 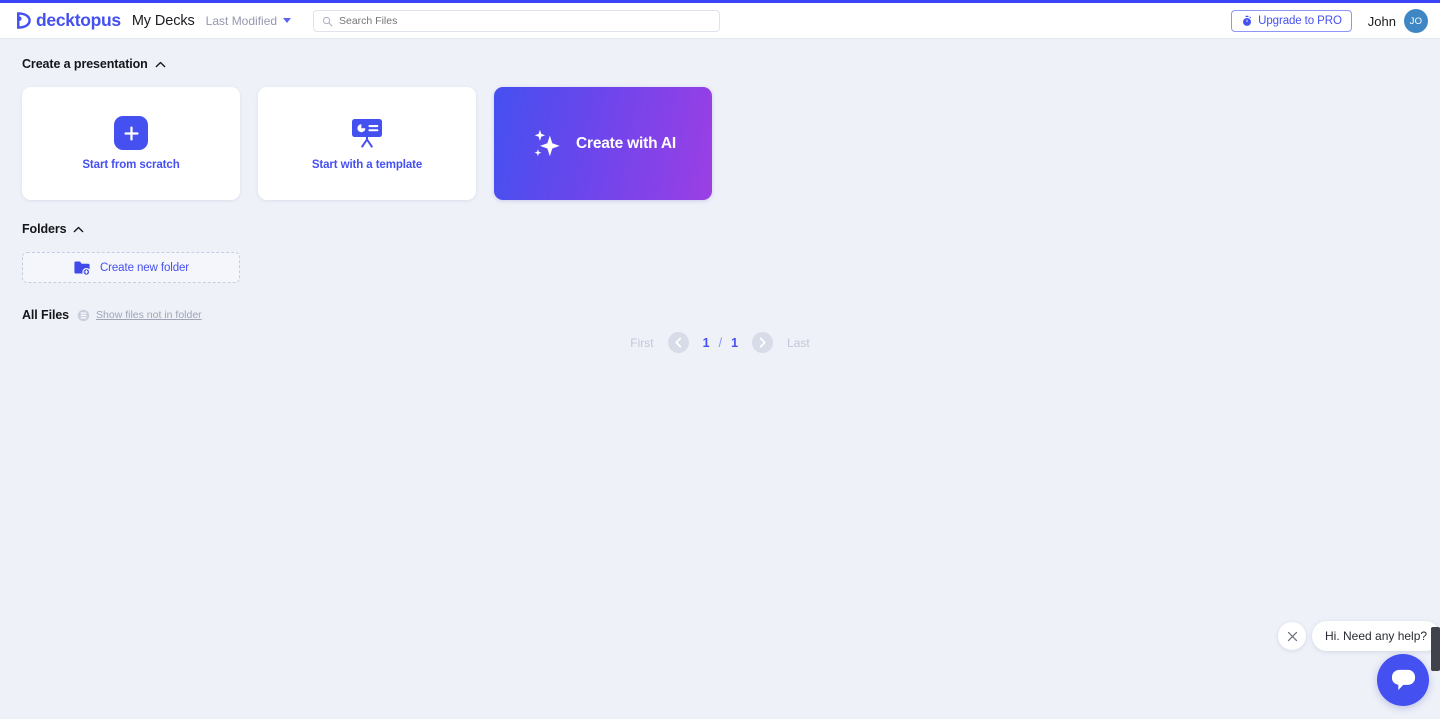 I want to click on upgrade-to-pro-label: Upgrade to PRO, so click(x=1300, y=21).